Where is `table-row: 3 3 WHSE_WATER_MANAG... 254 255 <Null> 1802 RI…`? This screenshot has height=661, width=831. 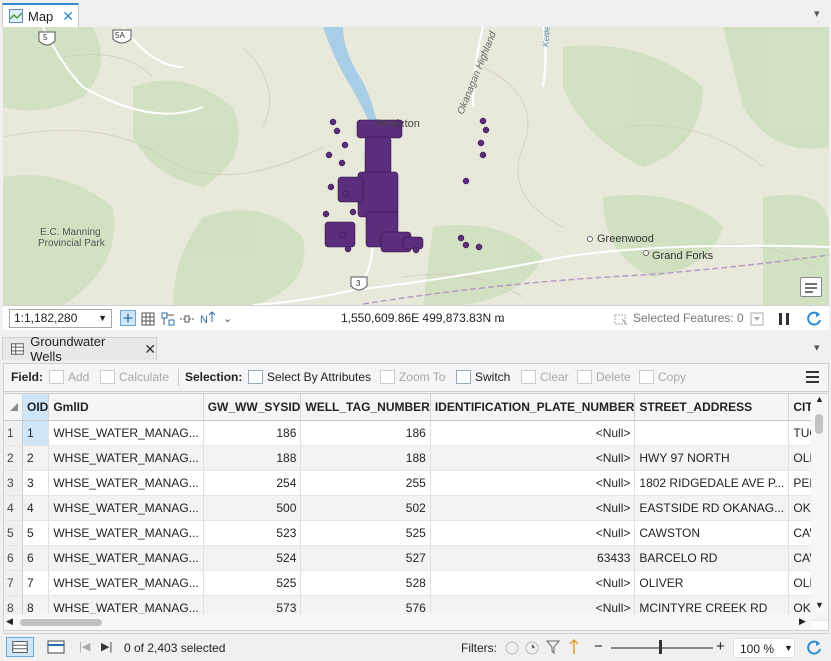 table-row: 3 3 WHSE_WATER_MANAG... 254 255 <Null> 1802 RI… is located at coordinates (416, 483).